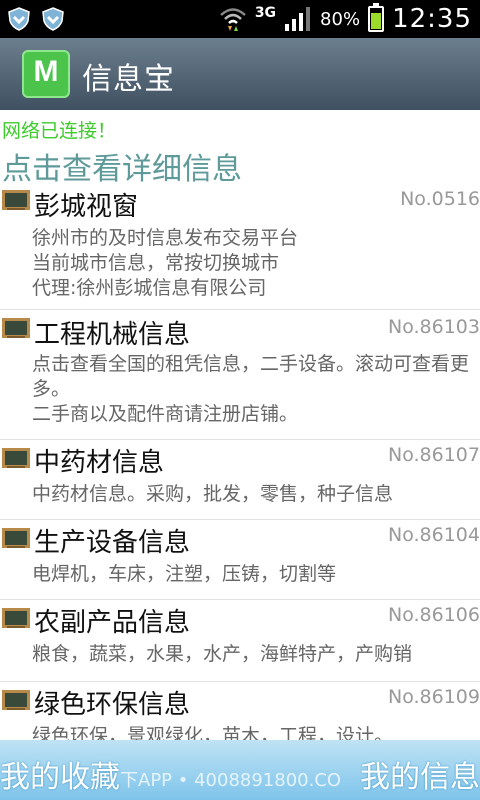 Image resolution: width=480 pixels, height=800 pixels. Describe the element at coordinates (265, 13) in the screenshot. I see `network-type: 3G` at that location.